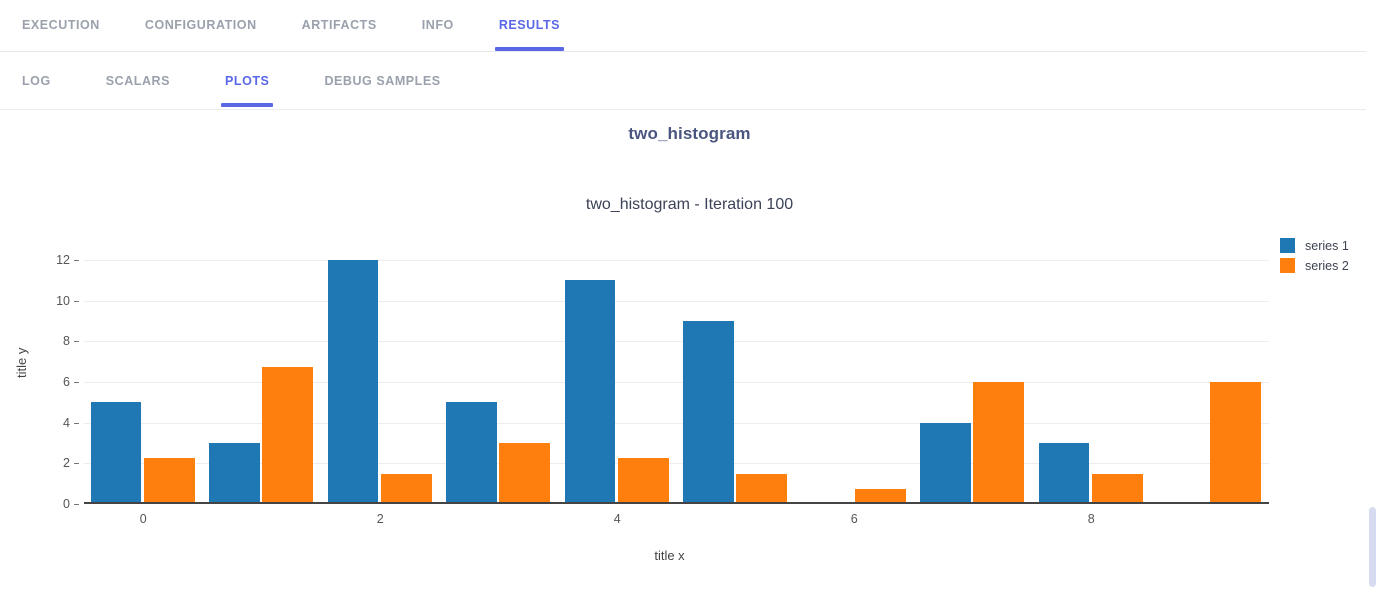 The width and height of the screenshot is (1379, 592). What do you see at coordinates (1327, 265) in the screenshot?
I see `legend-label: series 2` at bounding box center [1327, 265].